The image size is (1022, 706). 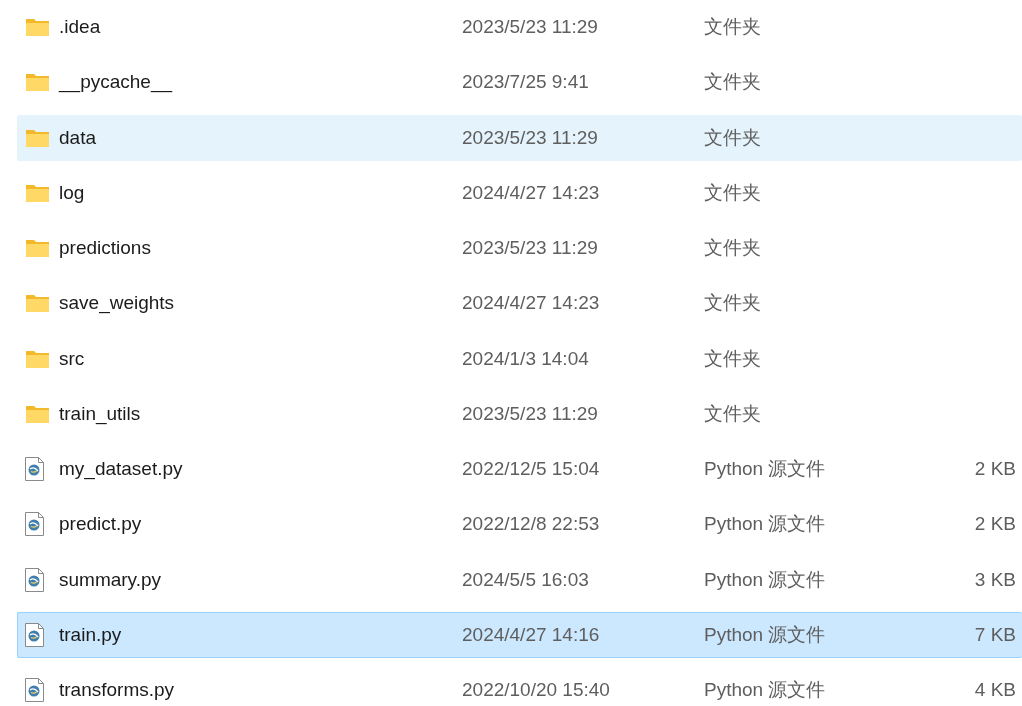 I want to click on file-name: src, so click(x=72, y=358).